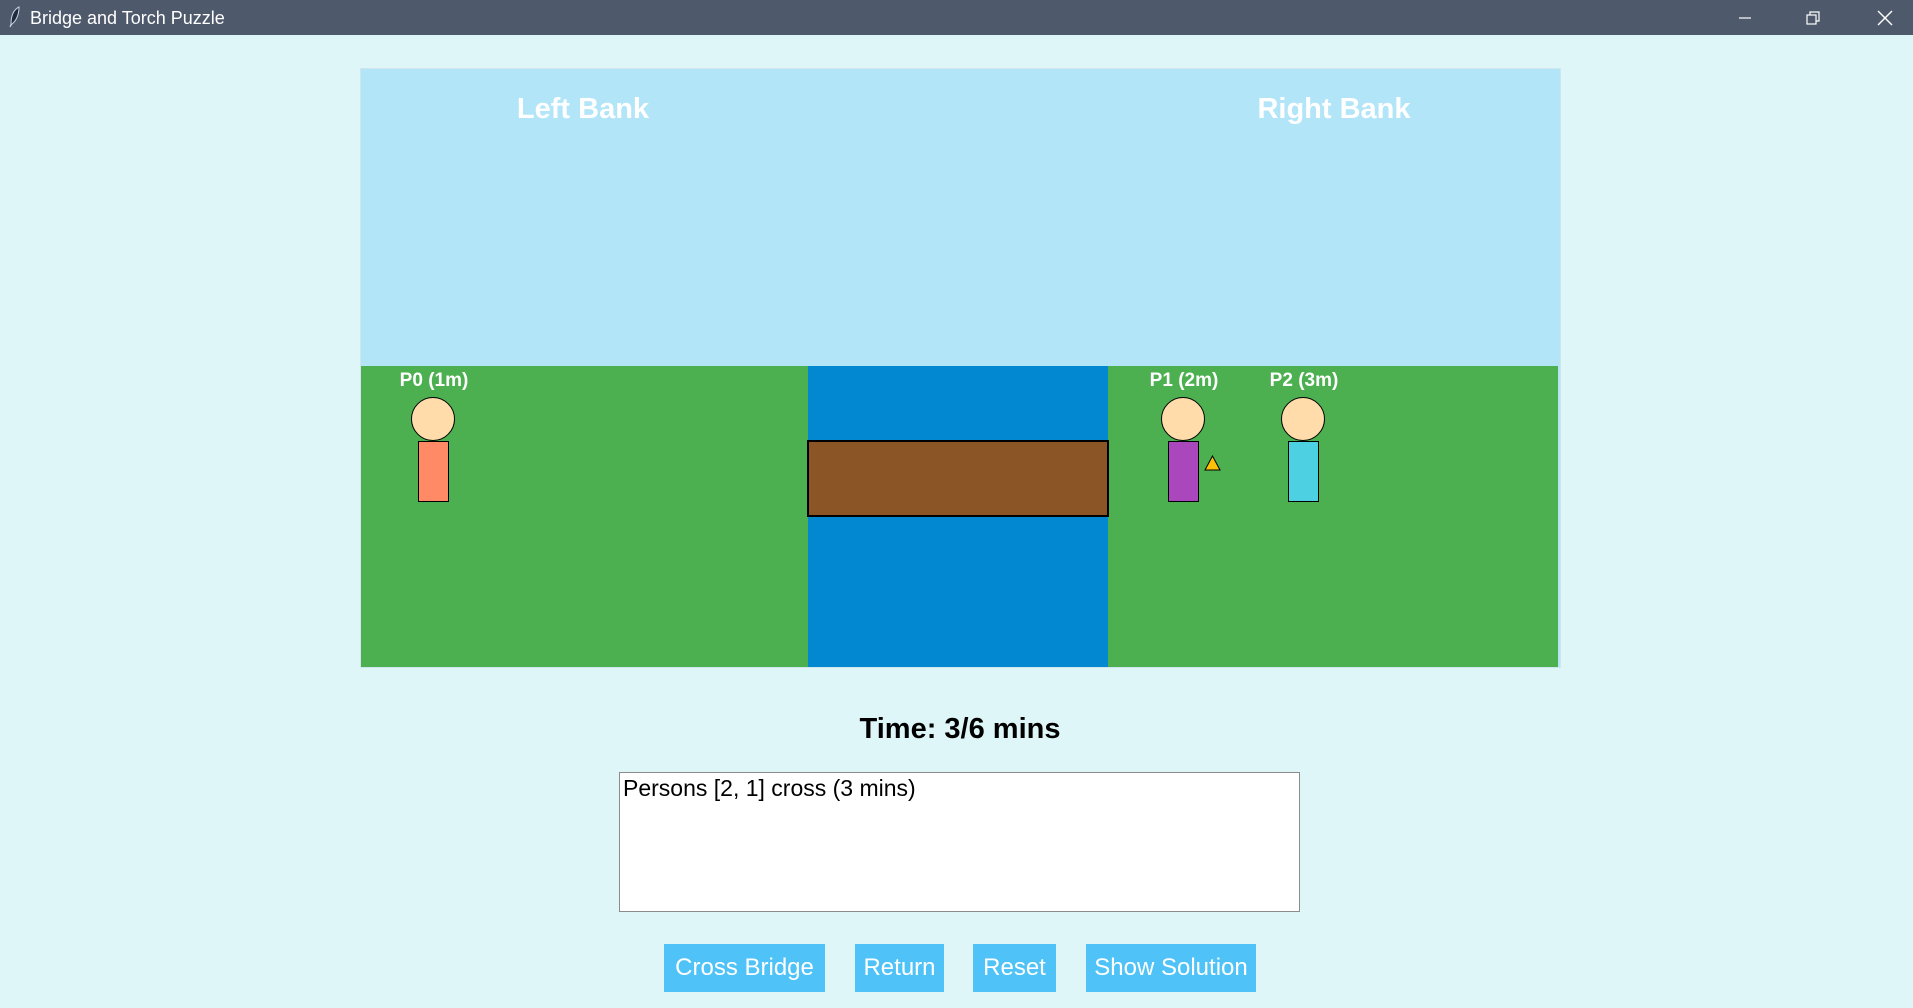  I want to click on minimize-button, so click(1745, 17).